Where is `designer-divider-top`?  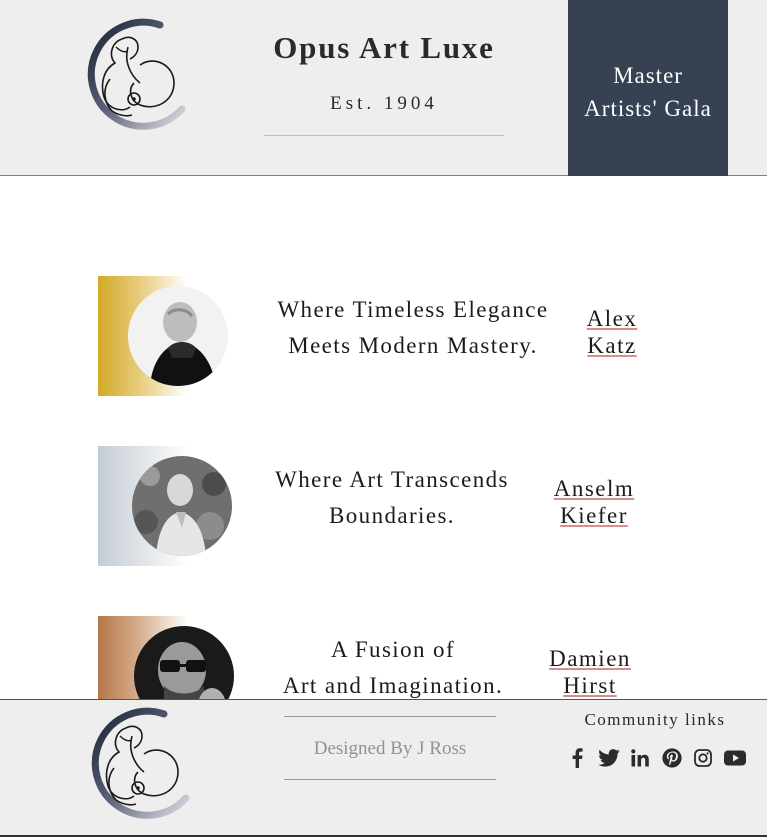 designer-divider-top is located at coordinates (390, 716).